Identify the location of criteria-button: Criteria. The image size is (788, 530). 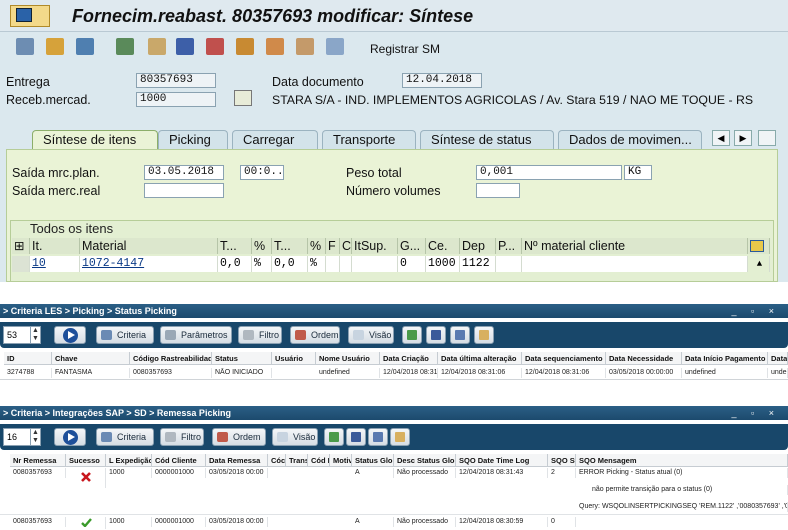
(125, 335).